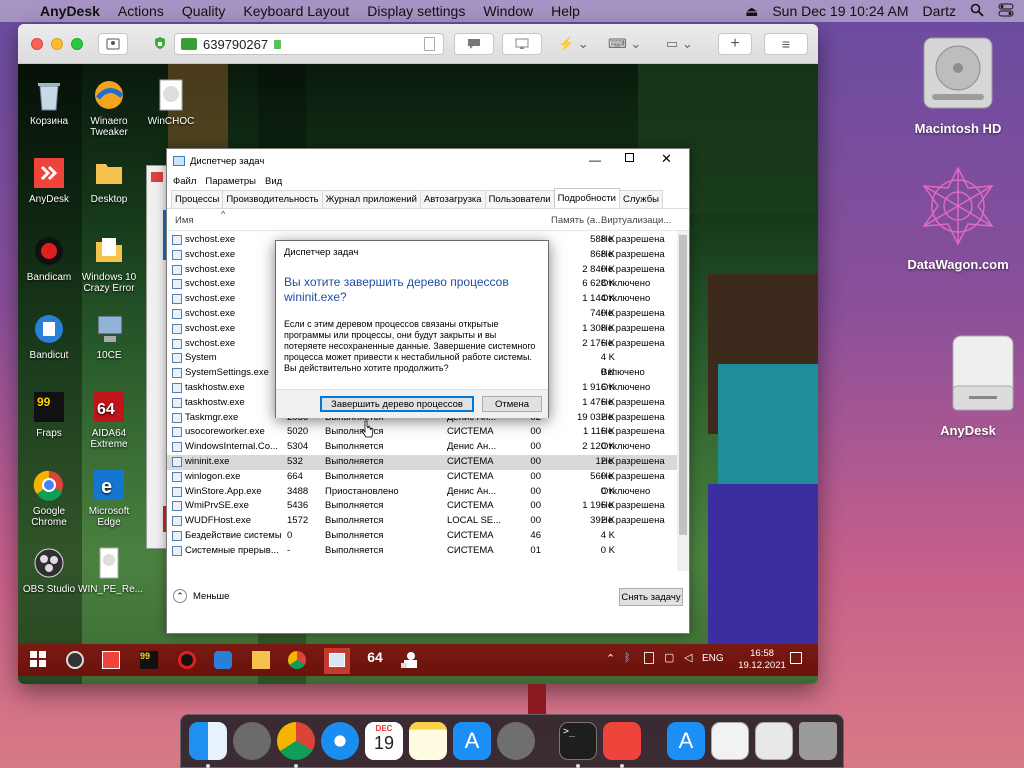 Image resolution: width=1024 pixels, height=768 pixels. What do you see at coordinates (977, 11) in the screenshot?
I see `spotlight-search-icon` at bounding box center [977, 11].